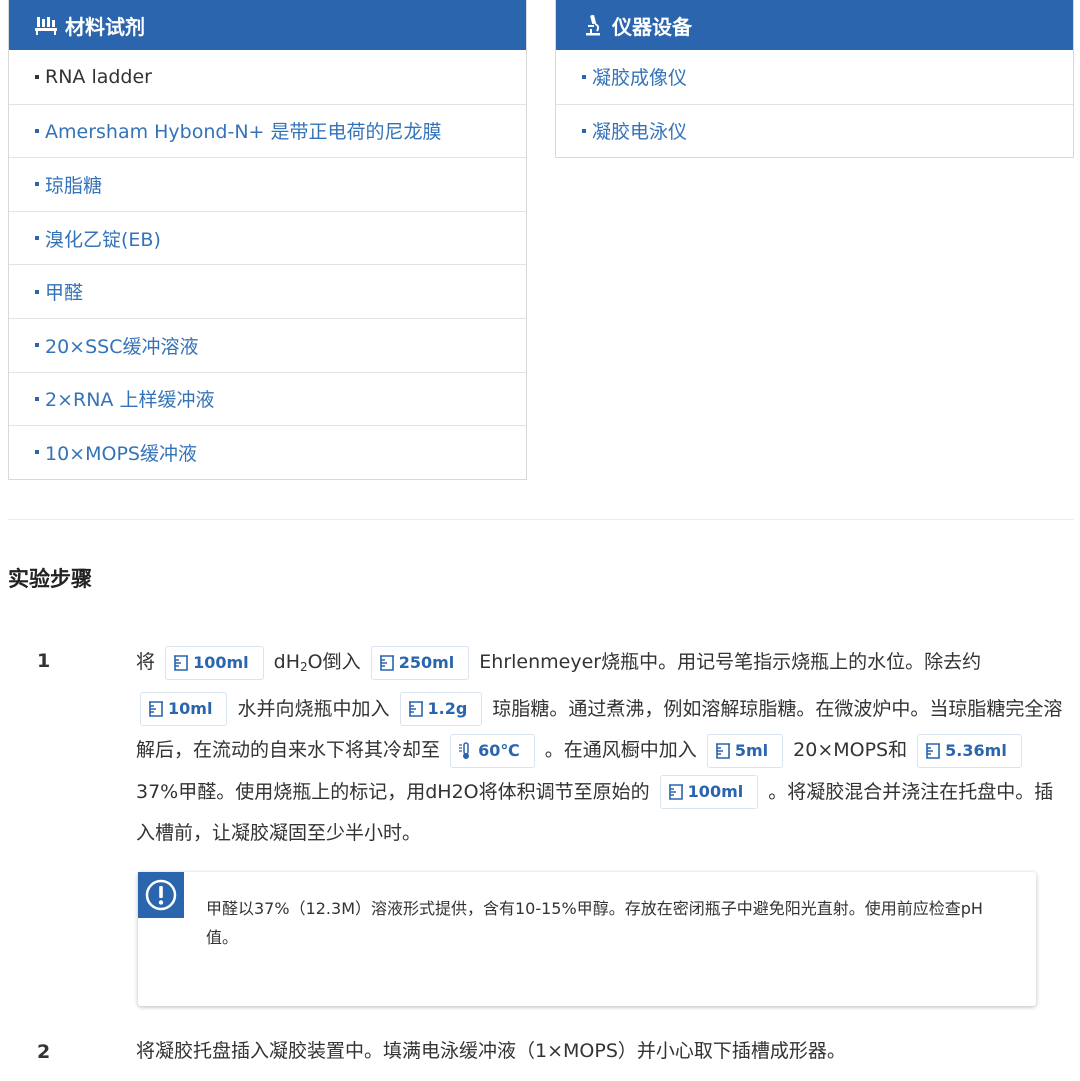 This screenshot has width=1080, height=1081. I want to click on step-text-segment: 水并向烧瓶中加入, so click(313, 708).